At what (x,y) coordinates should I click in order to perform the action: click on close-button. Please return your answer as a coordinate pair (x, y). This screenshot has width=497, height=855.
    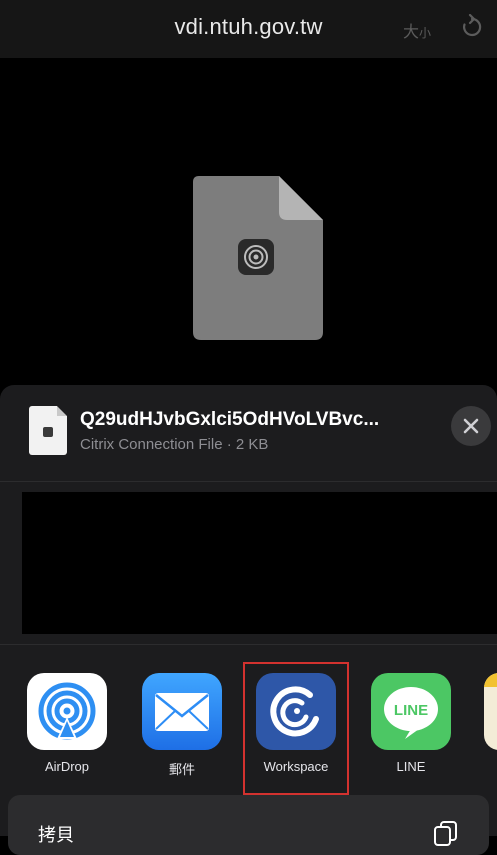
    Looking at the image, I should click on (471, 426).